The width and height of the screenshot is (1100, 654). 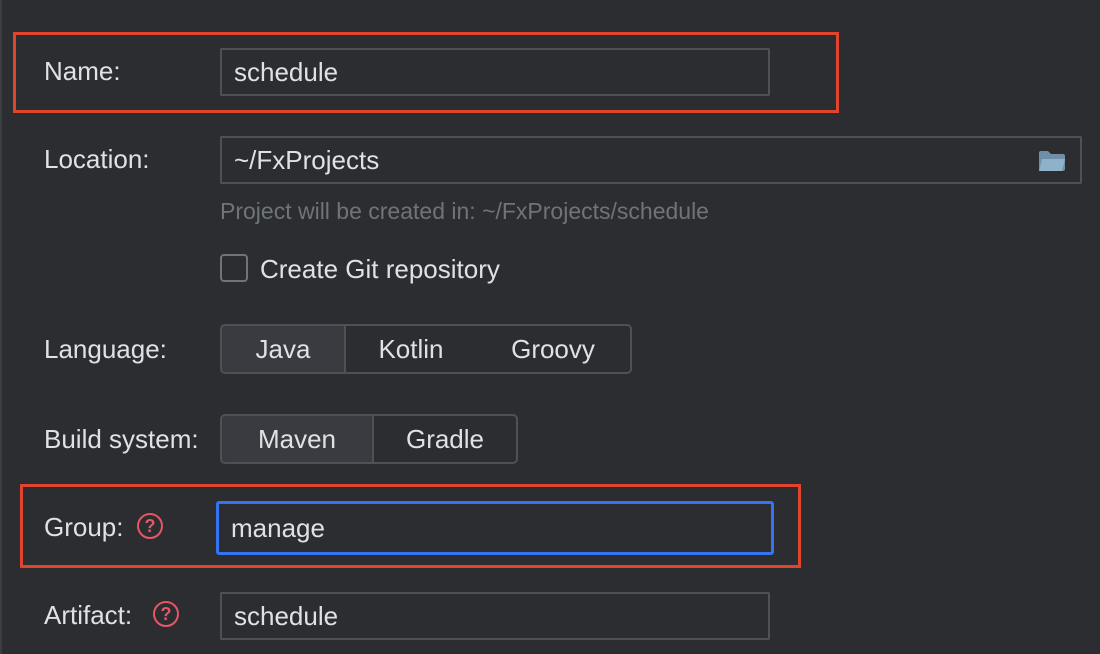 What do you see at coordinates (97, 159) in the screenshot?
I see `location-label: Location:` at bounding box center [97, 159].